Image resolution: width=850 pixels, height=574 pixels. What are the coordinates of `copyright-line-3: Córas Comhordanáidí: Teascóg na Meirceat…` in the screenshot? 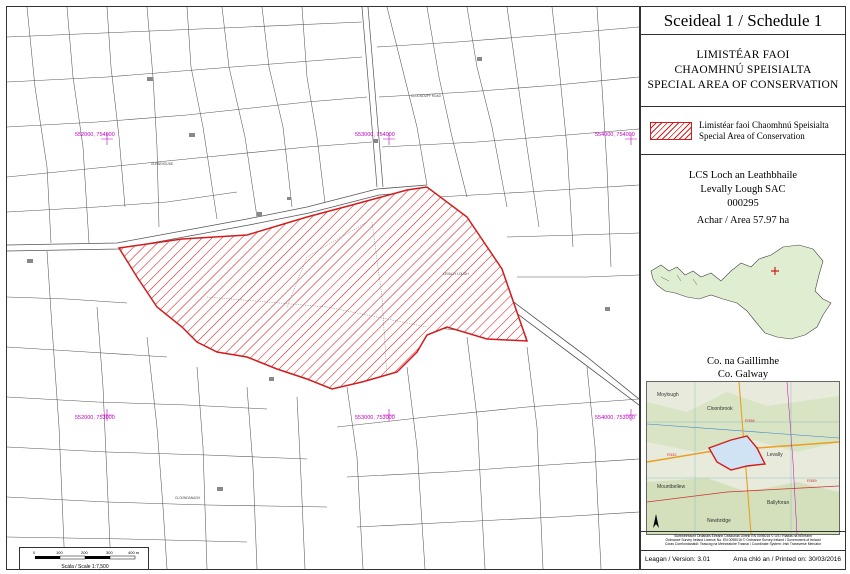 It's located at (743, 544).